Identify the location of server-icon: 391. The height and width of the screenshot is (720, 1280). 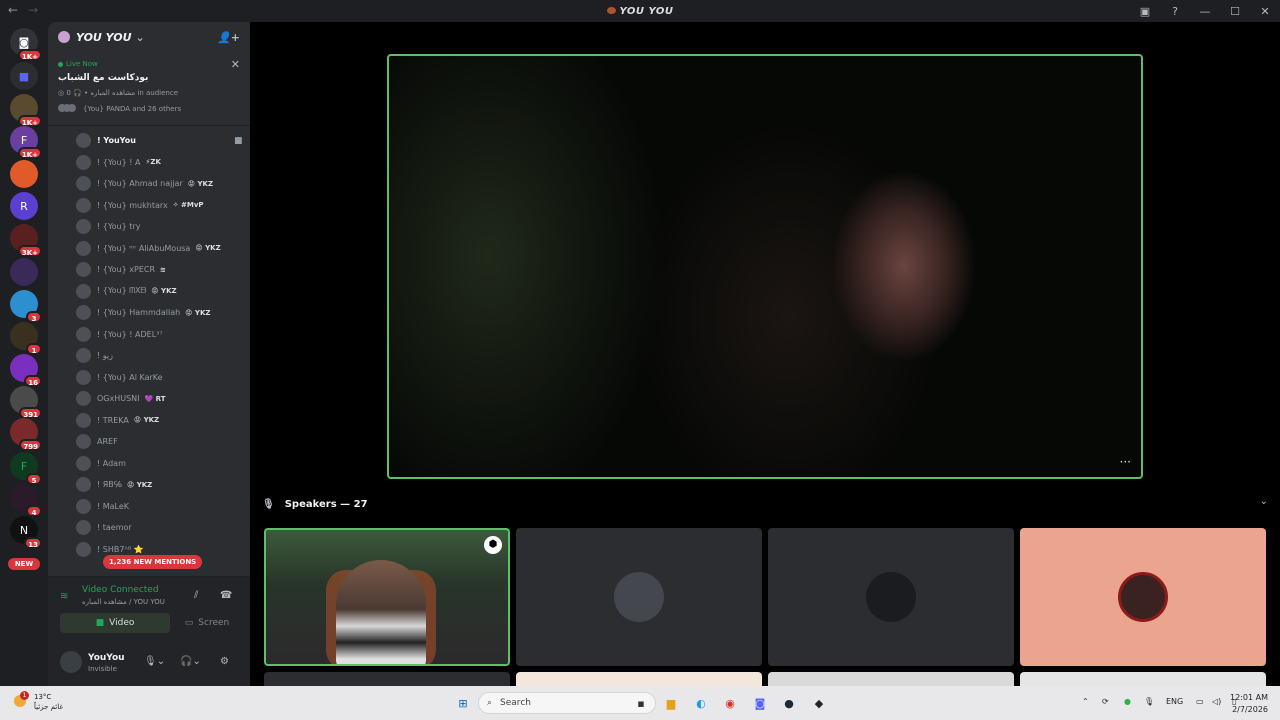
(26, 402).